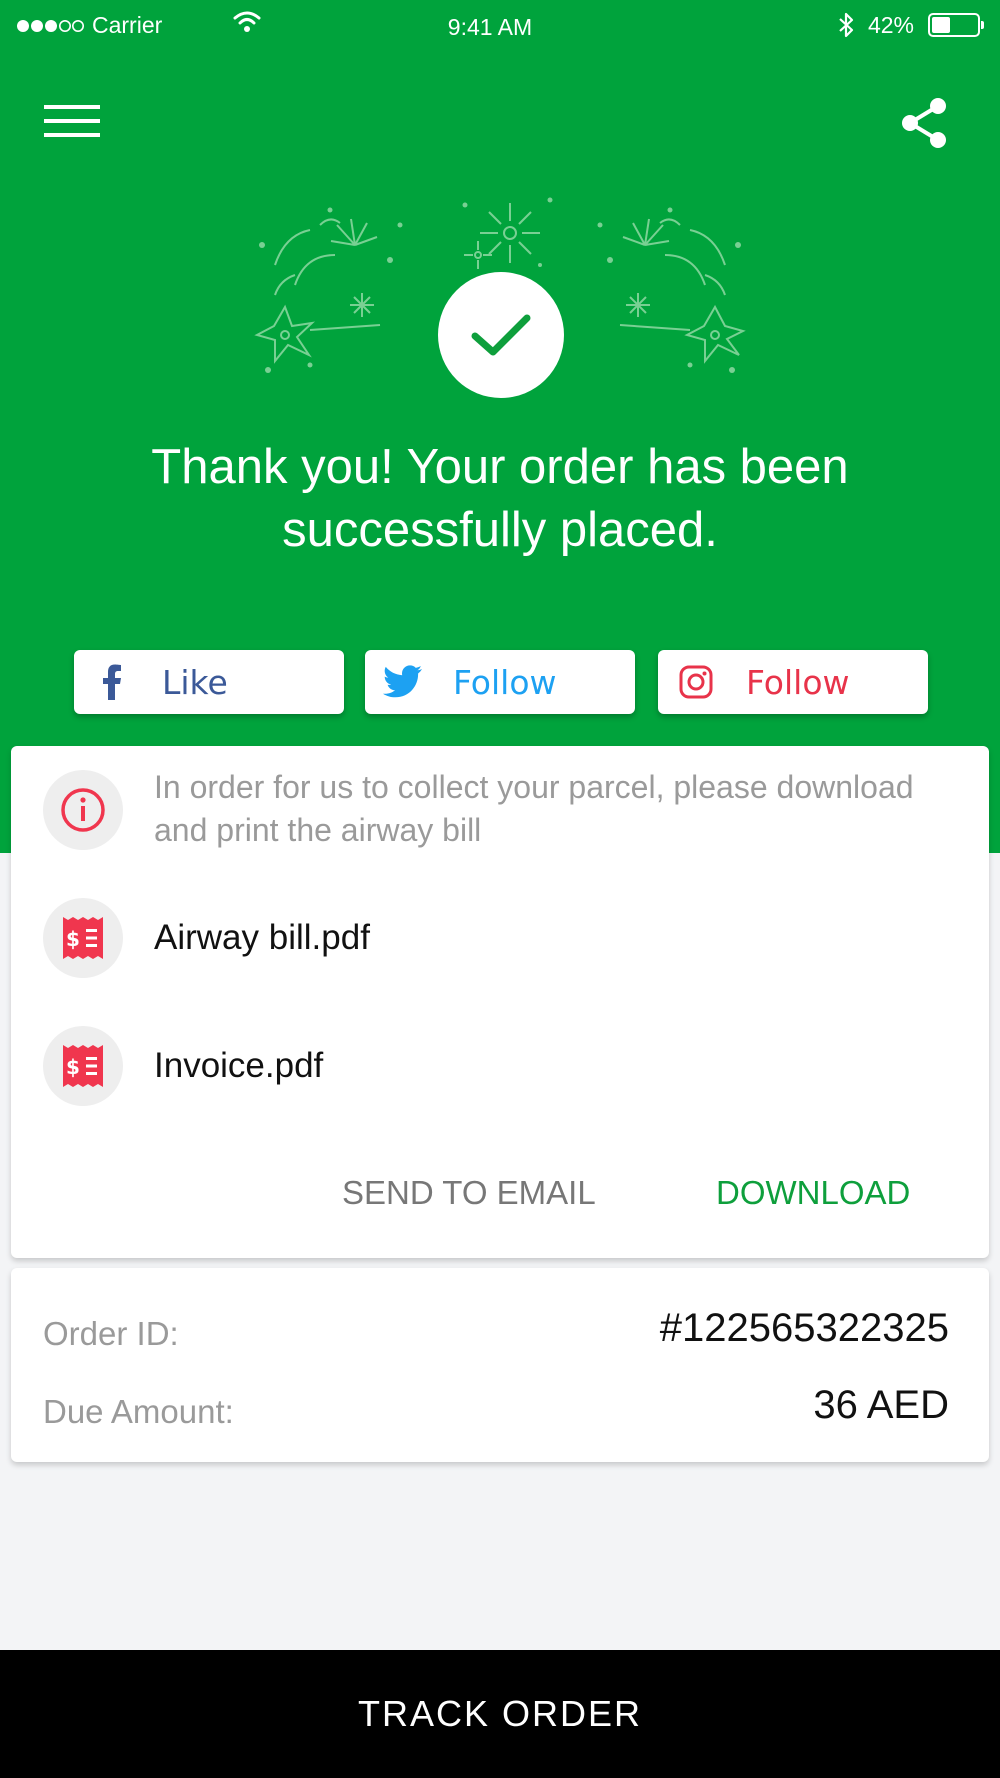 This screenshot has height=1778, width=1000. Describe the element at coordinates (846, 25) in the screenshot. I see `bluetooth-icon` at that location.